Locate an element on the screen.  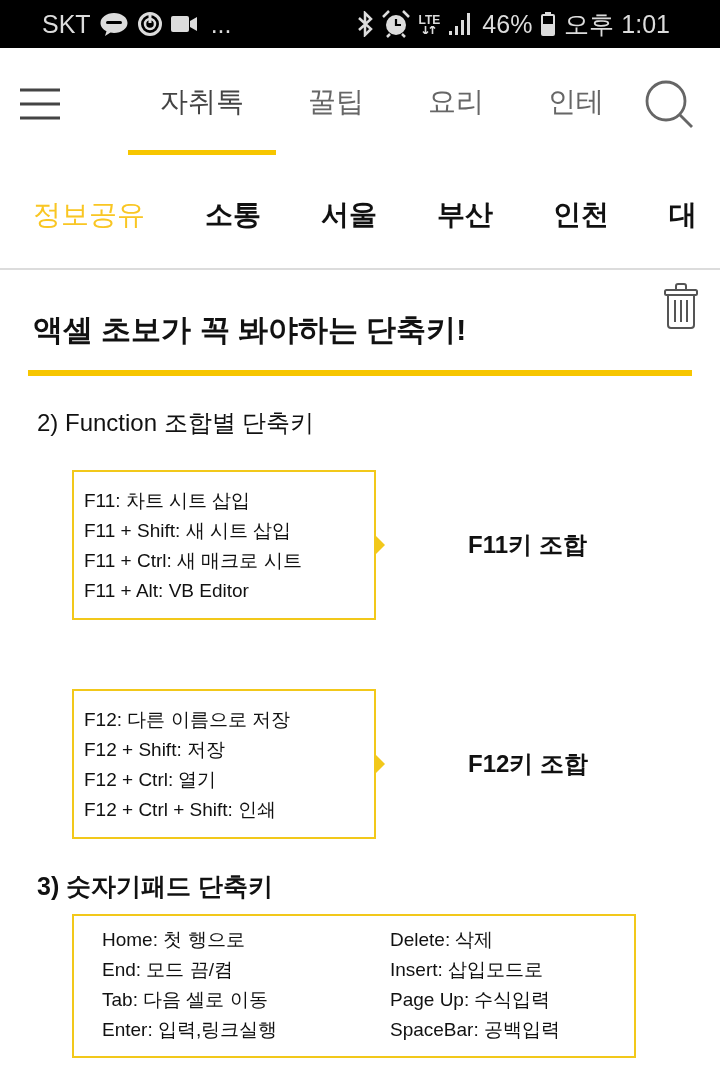
shortcut-text: F11 + Shift: 새 시트 삽입 is located at coordinates (188, 531).